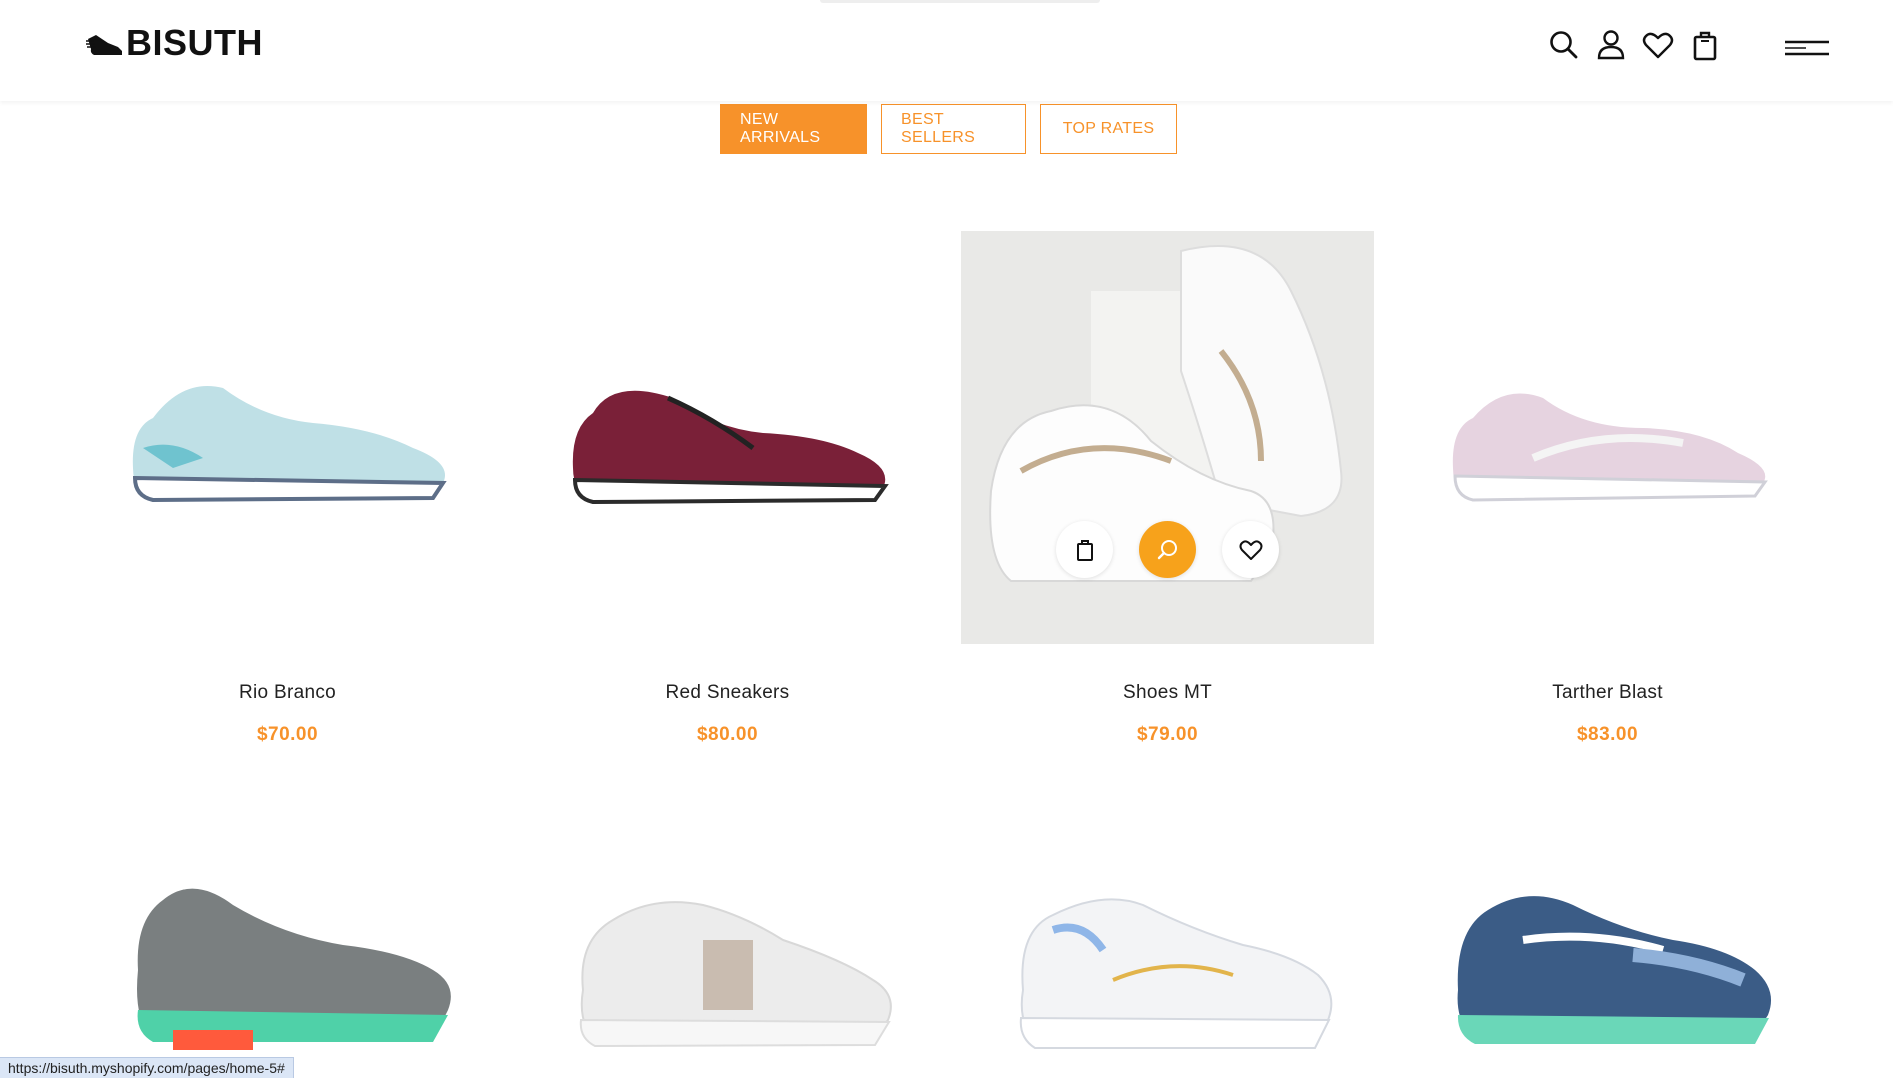 This screenshot has height=1078, width=1893. What do you see at coordinates (1807, 48) in the screenshot?
I see `menu-icon` at bounding box center [1807, 48].